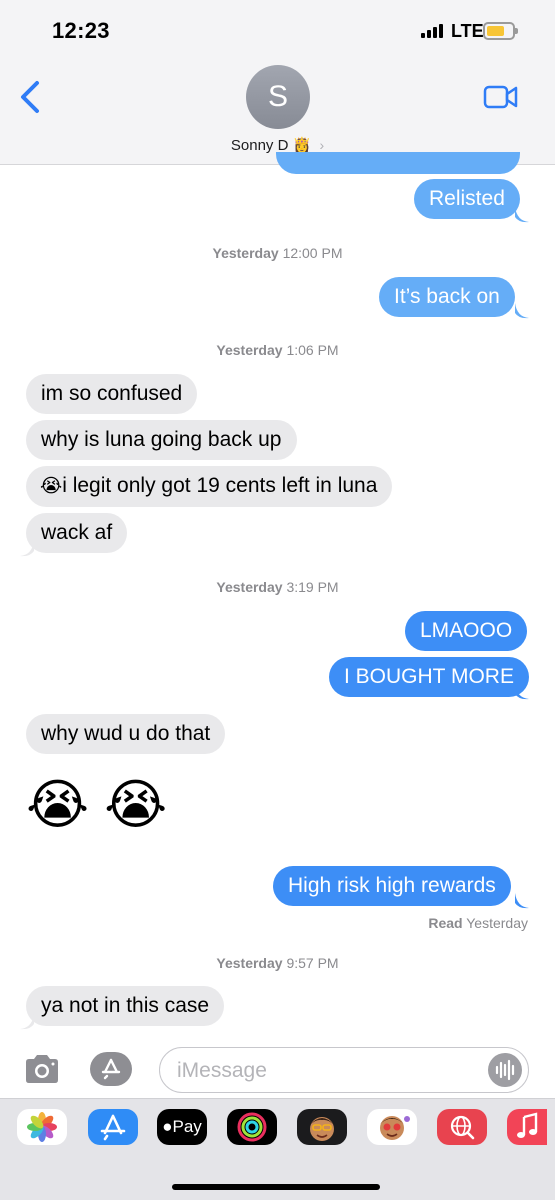  What do you see at coordinates (278, 97) in the screenshot?
I see `contact-avatar: S` at bounding box center [278, 97].